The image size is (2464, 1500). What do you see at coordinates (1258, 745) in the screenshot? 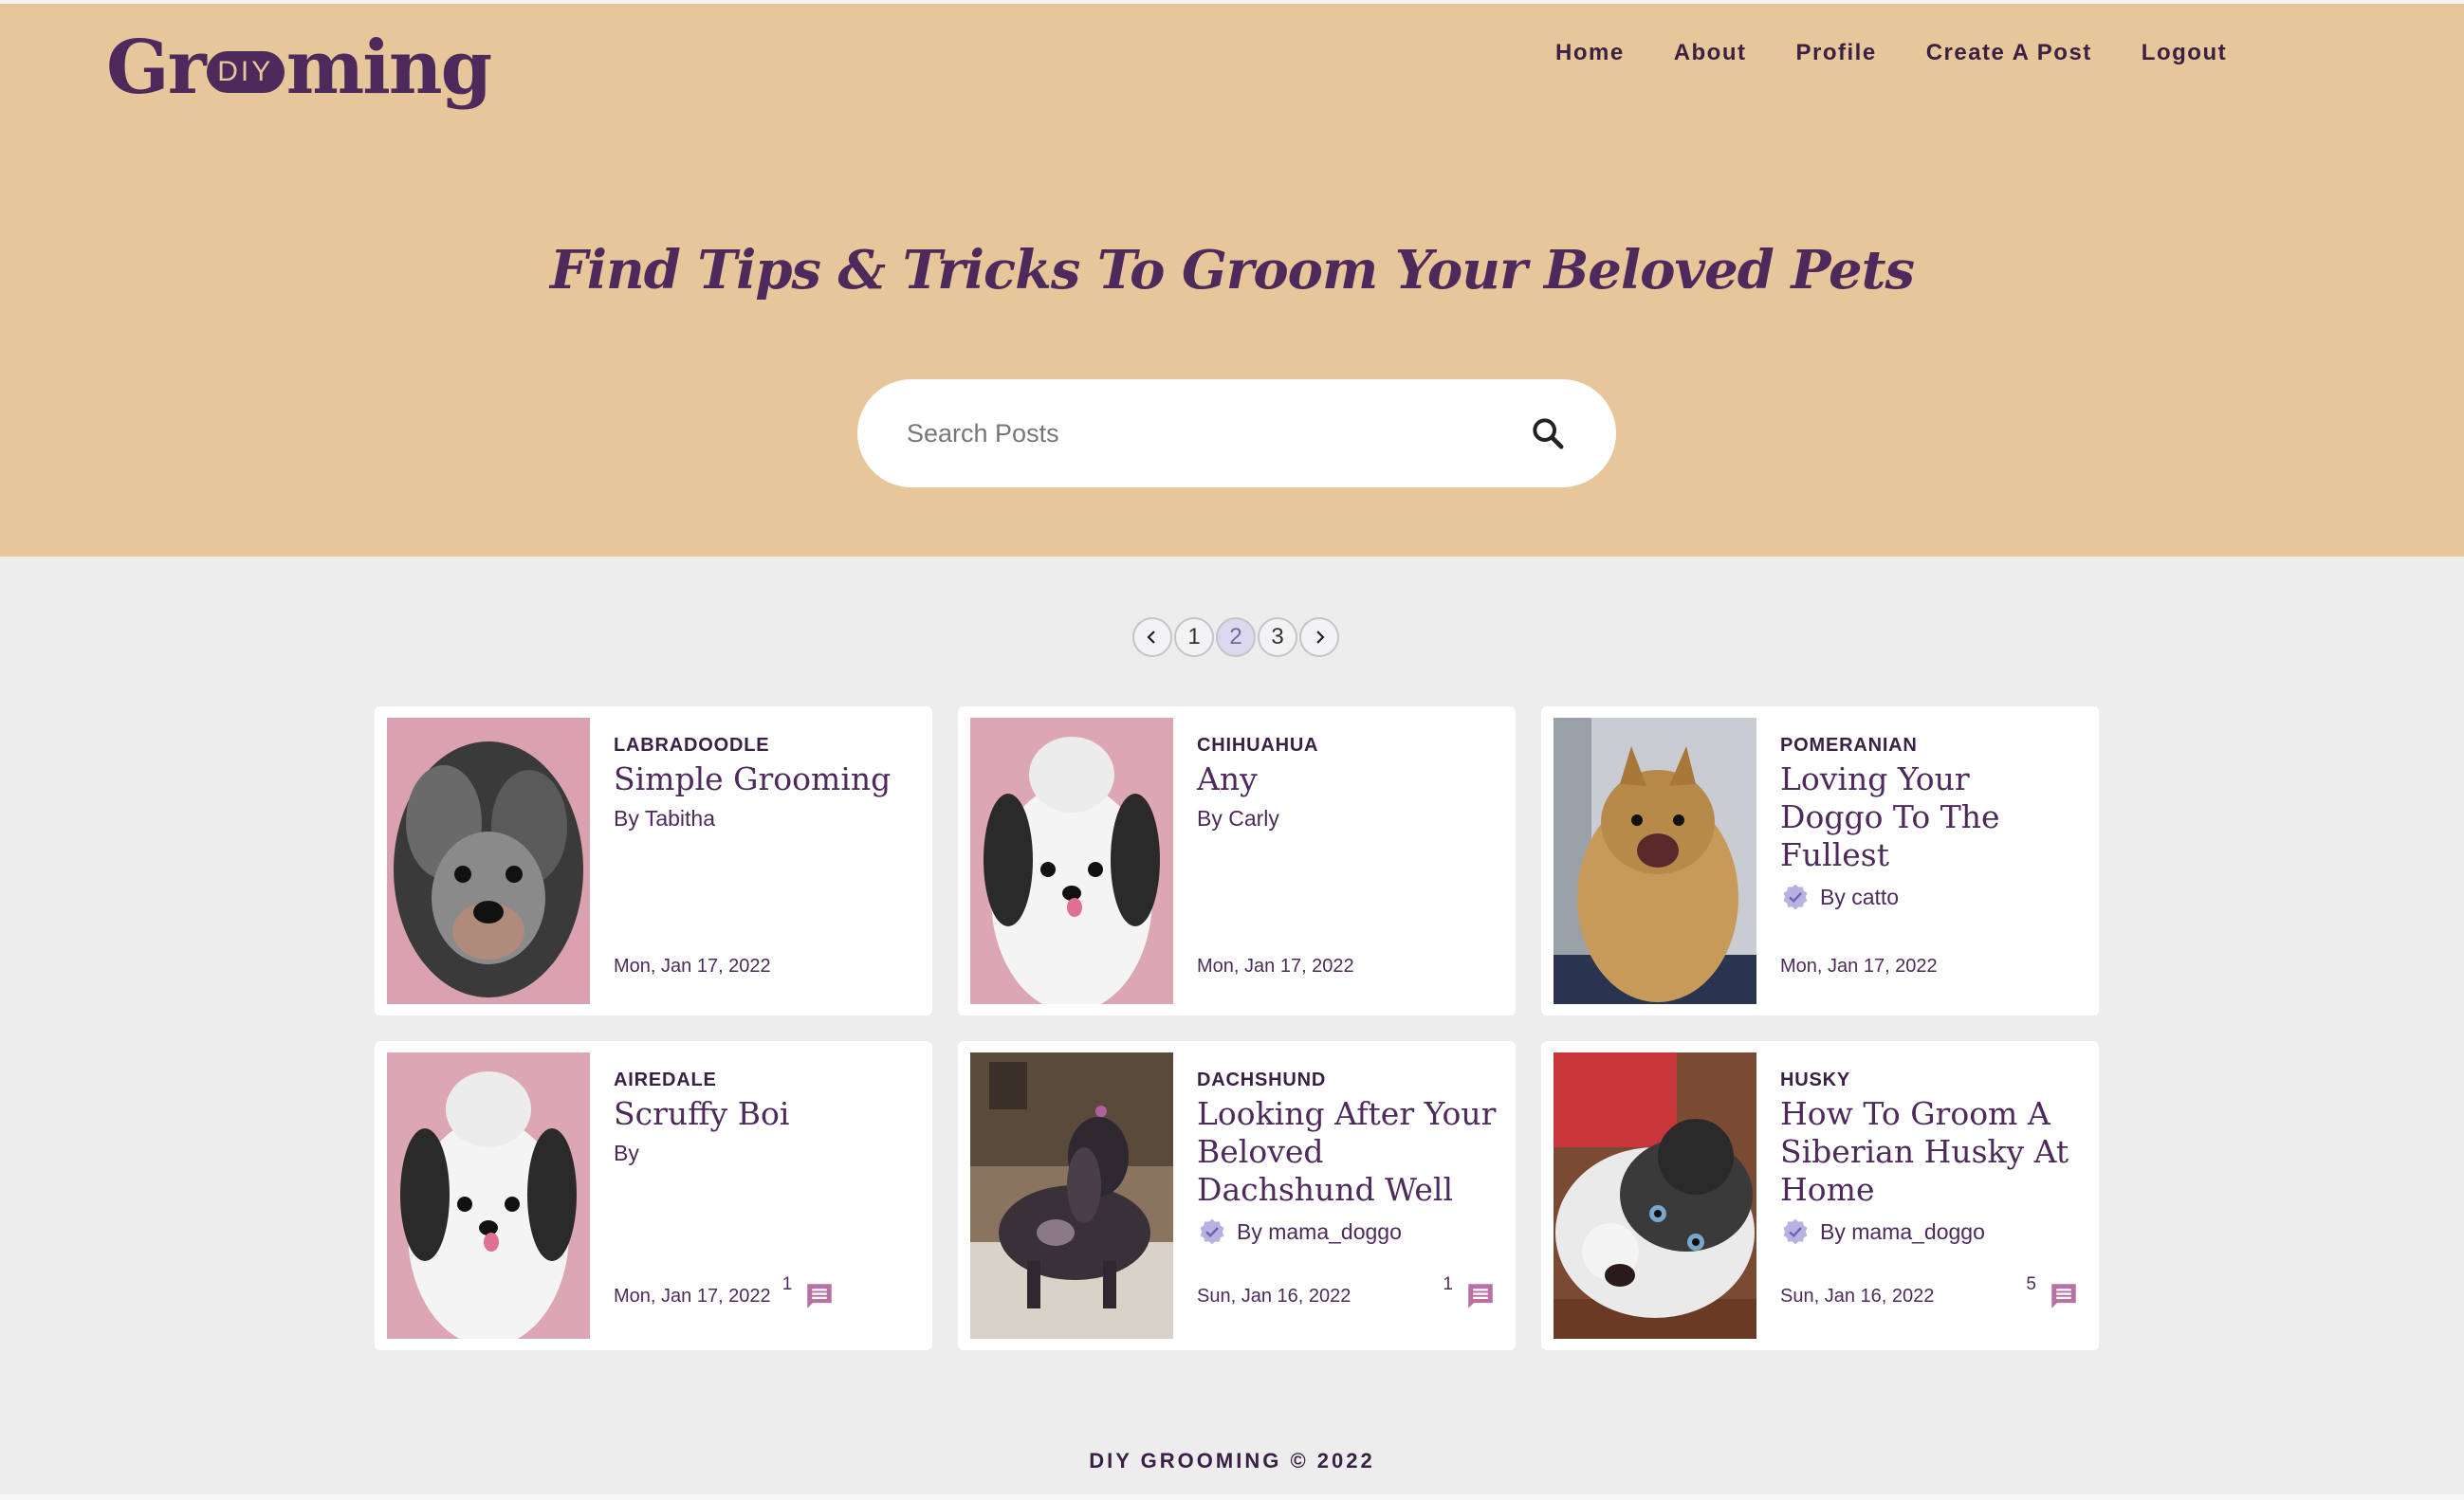
I see `post-breed: CHIHUAHUA` at bounding box center [1258, 745].